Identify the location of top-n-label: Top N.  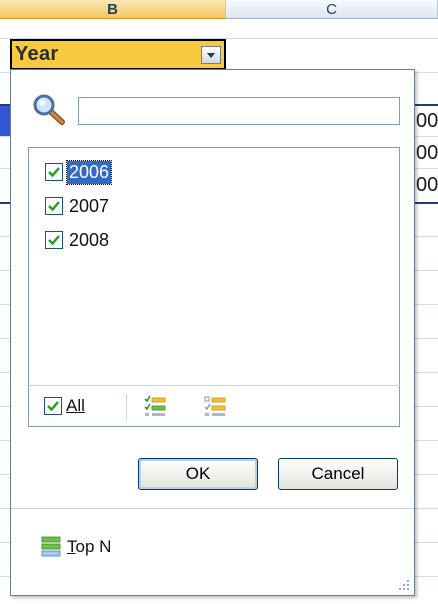
(89, 546).